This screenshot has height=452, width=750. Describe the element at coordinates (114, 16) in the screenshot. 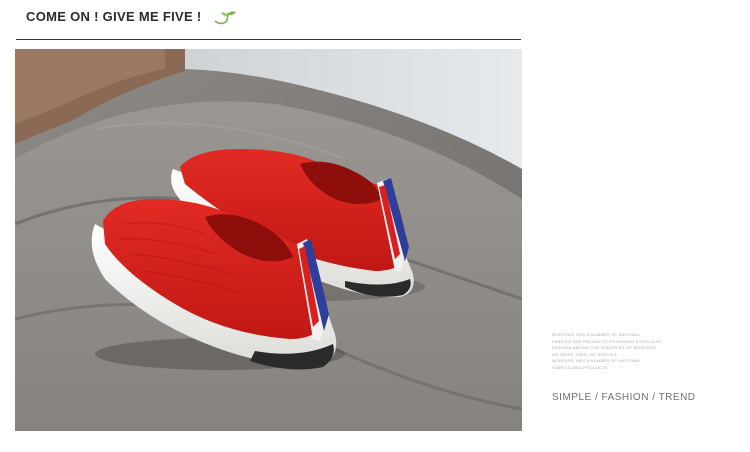

I see `header-title: COME ON ! GIVE ME FIVE !` at that location.